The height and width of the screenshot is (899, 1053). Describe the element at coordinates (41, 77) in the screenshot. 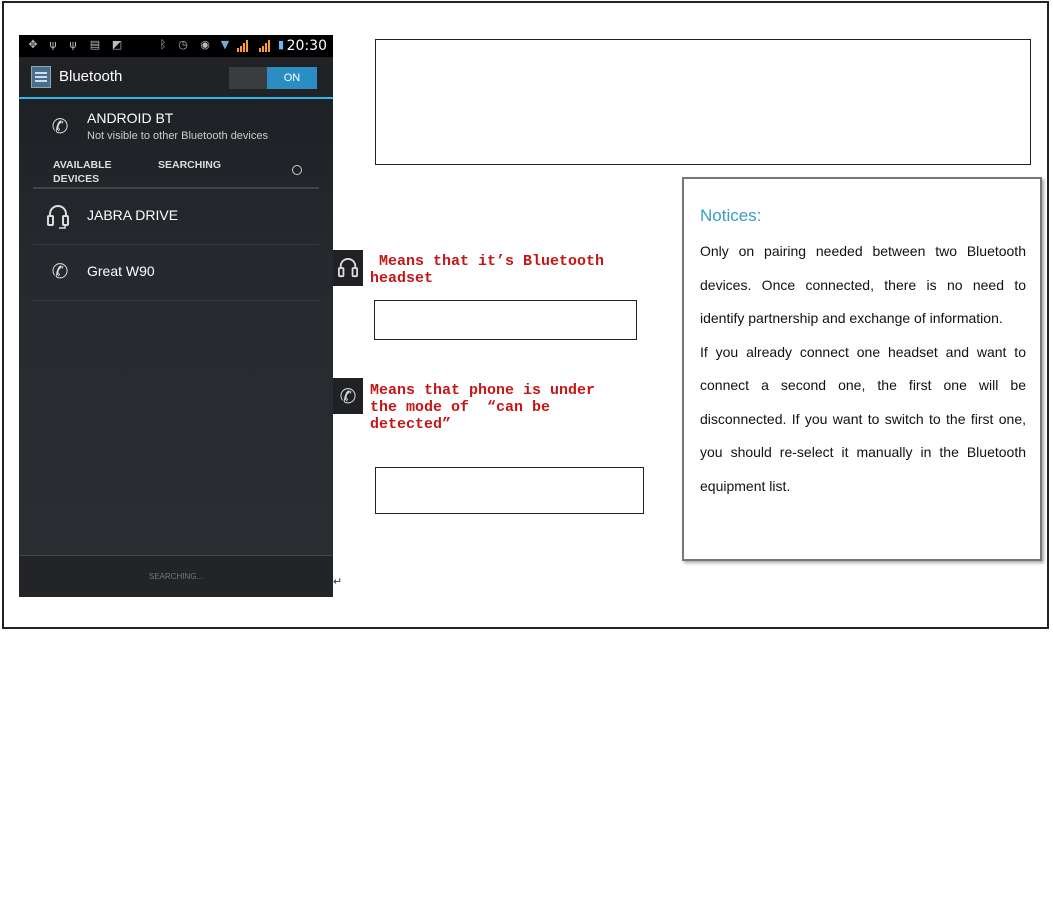

I see `settings-app-icon` at that location.